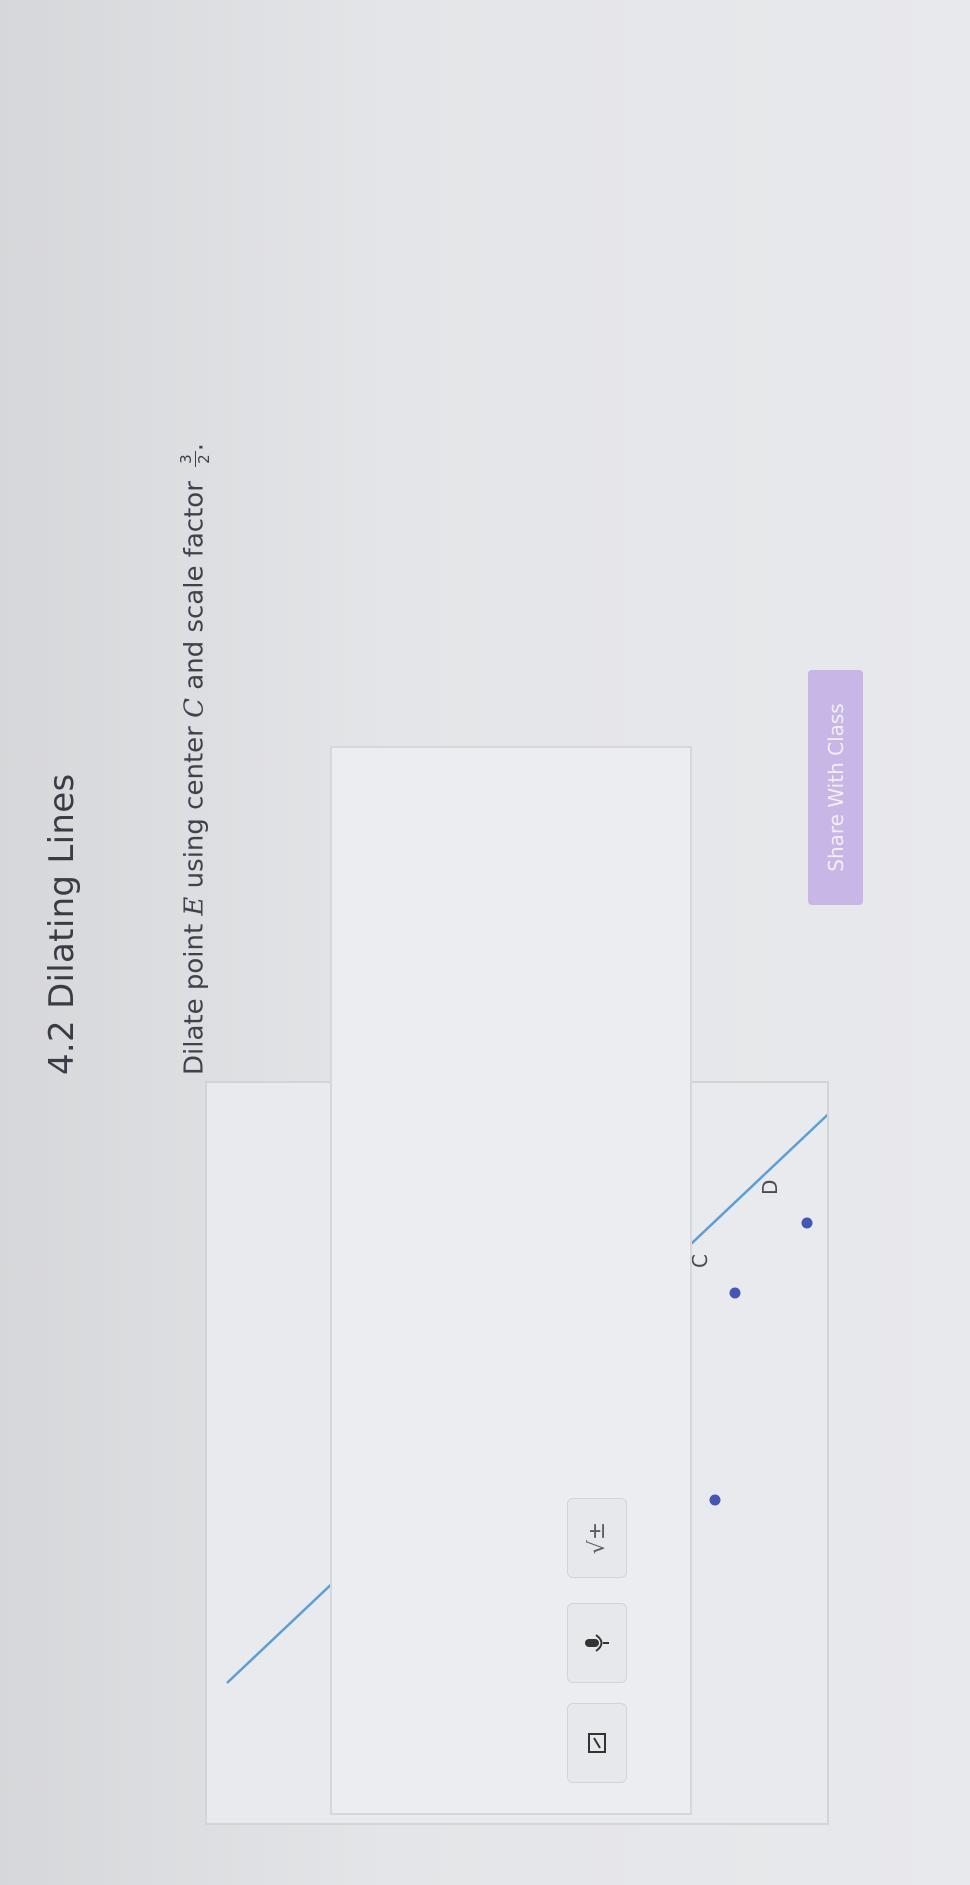 The width and height of the screenshot is (970, 1885). What do you see at coordinates (715, 1500) in the screenshot?
I see `point-e` at bounding box center [715, 1500].